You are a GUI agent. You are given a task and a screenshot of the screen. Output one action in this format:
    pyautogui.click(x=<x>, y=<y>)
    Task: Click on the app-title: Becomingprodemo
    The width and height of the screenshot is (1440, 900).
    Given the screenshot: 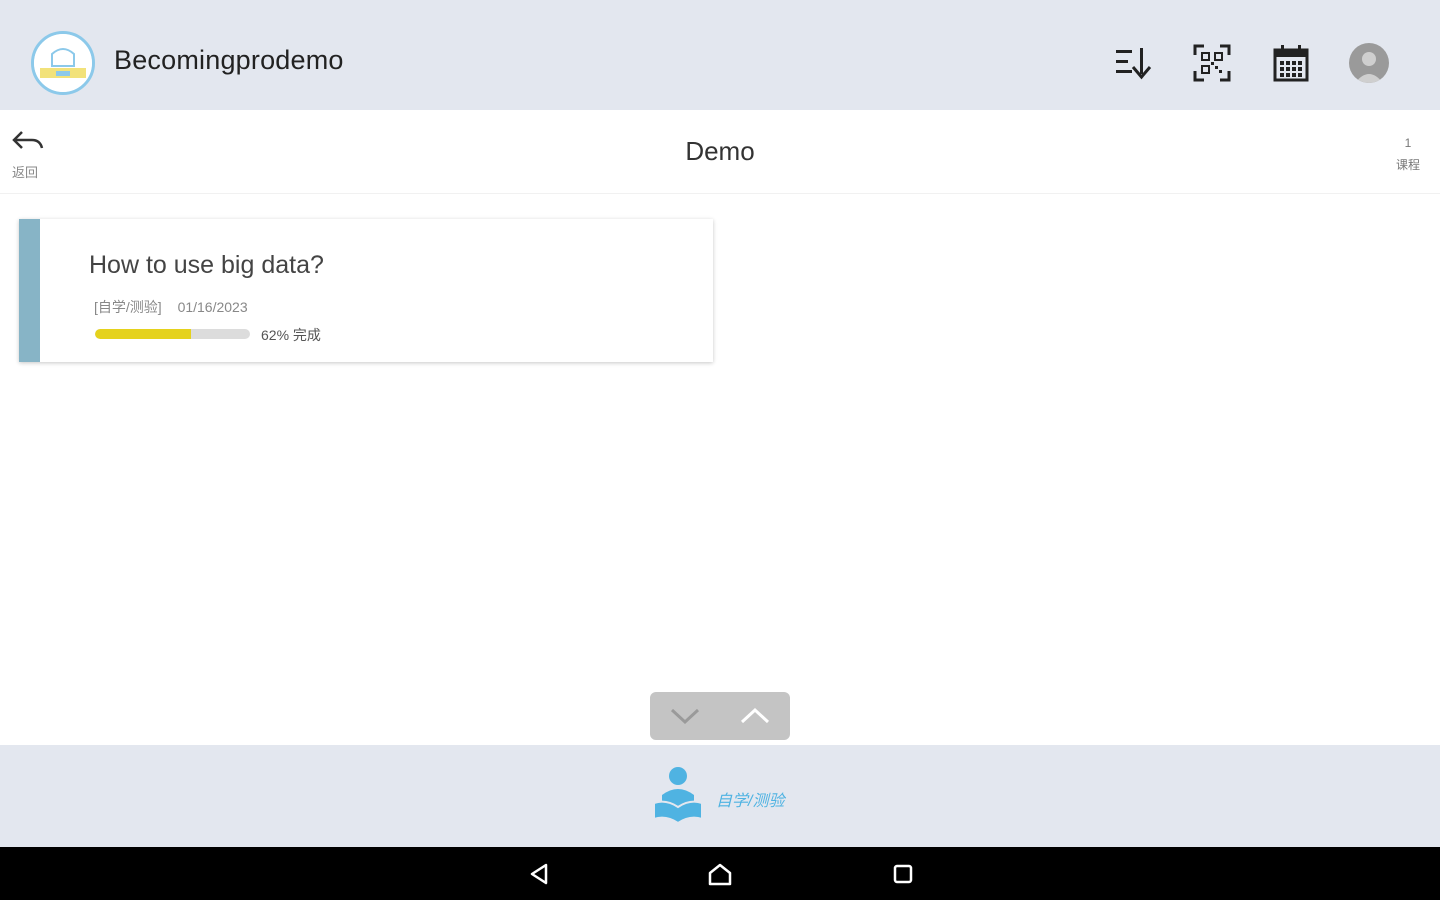 What is the action you would take?
    pyautogui.click(x=229, y=60)
    